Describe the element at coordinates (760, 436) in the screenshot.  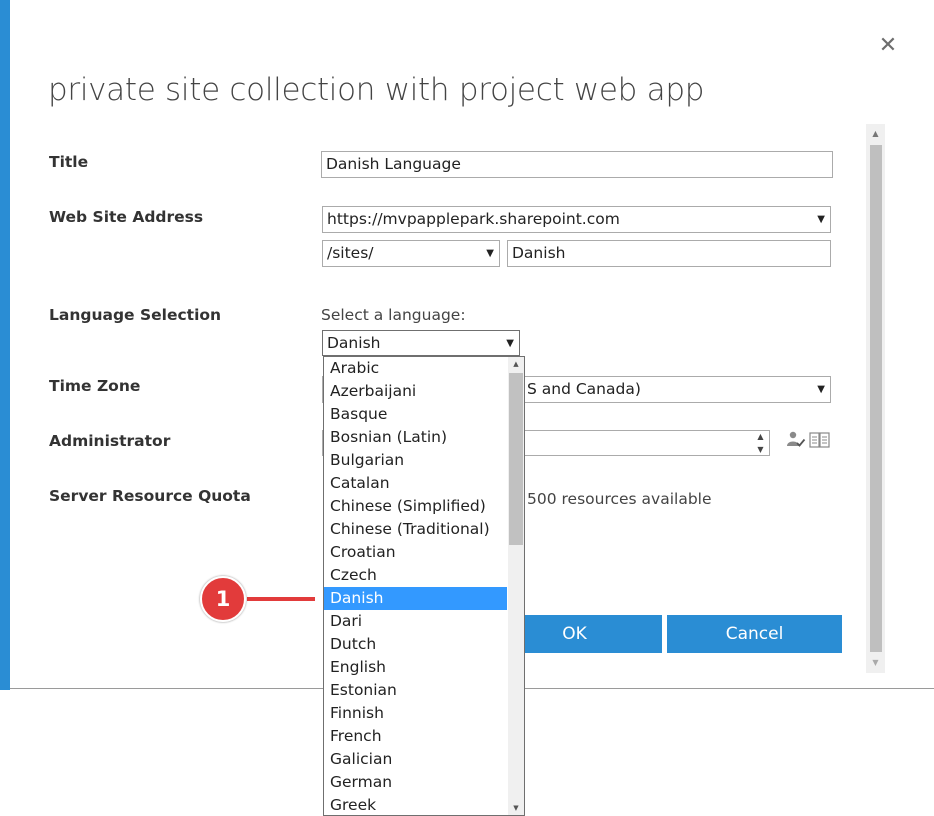
I see `spinner-up-icon: ▲` at that location.